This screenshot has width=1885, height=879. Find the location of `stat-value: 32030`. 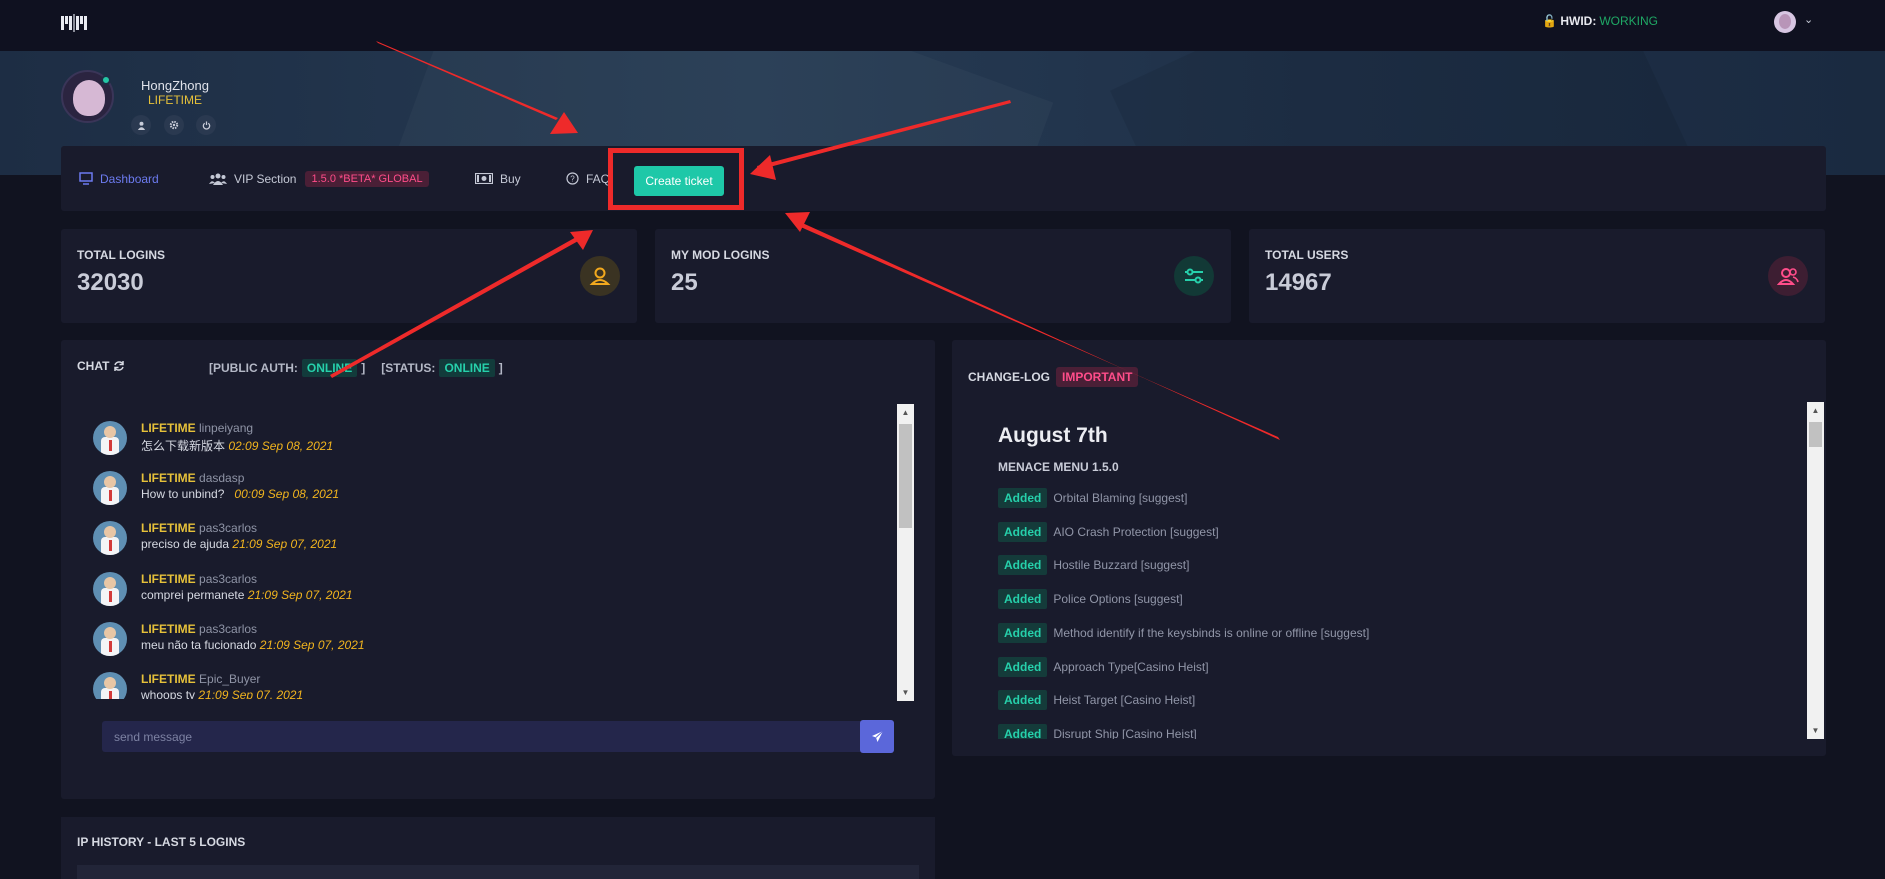

stat-value: 32030 is located at coordinates (110, 282).